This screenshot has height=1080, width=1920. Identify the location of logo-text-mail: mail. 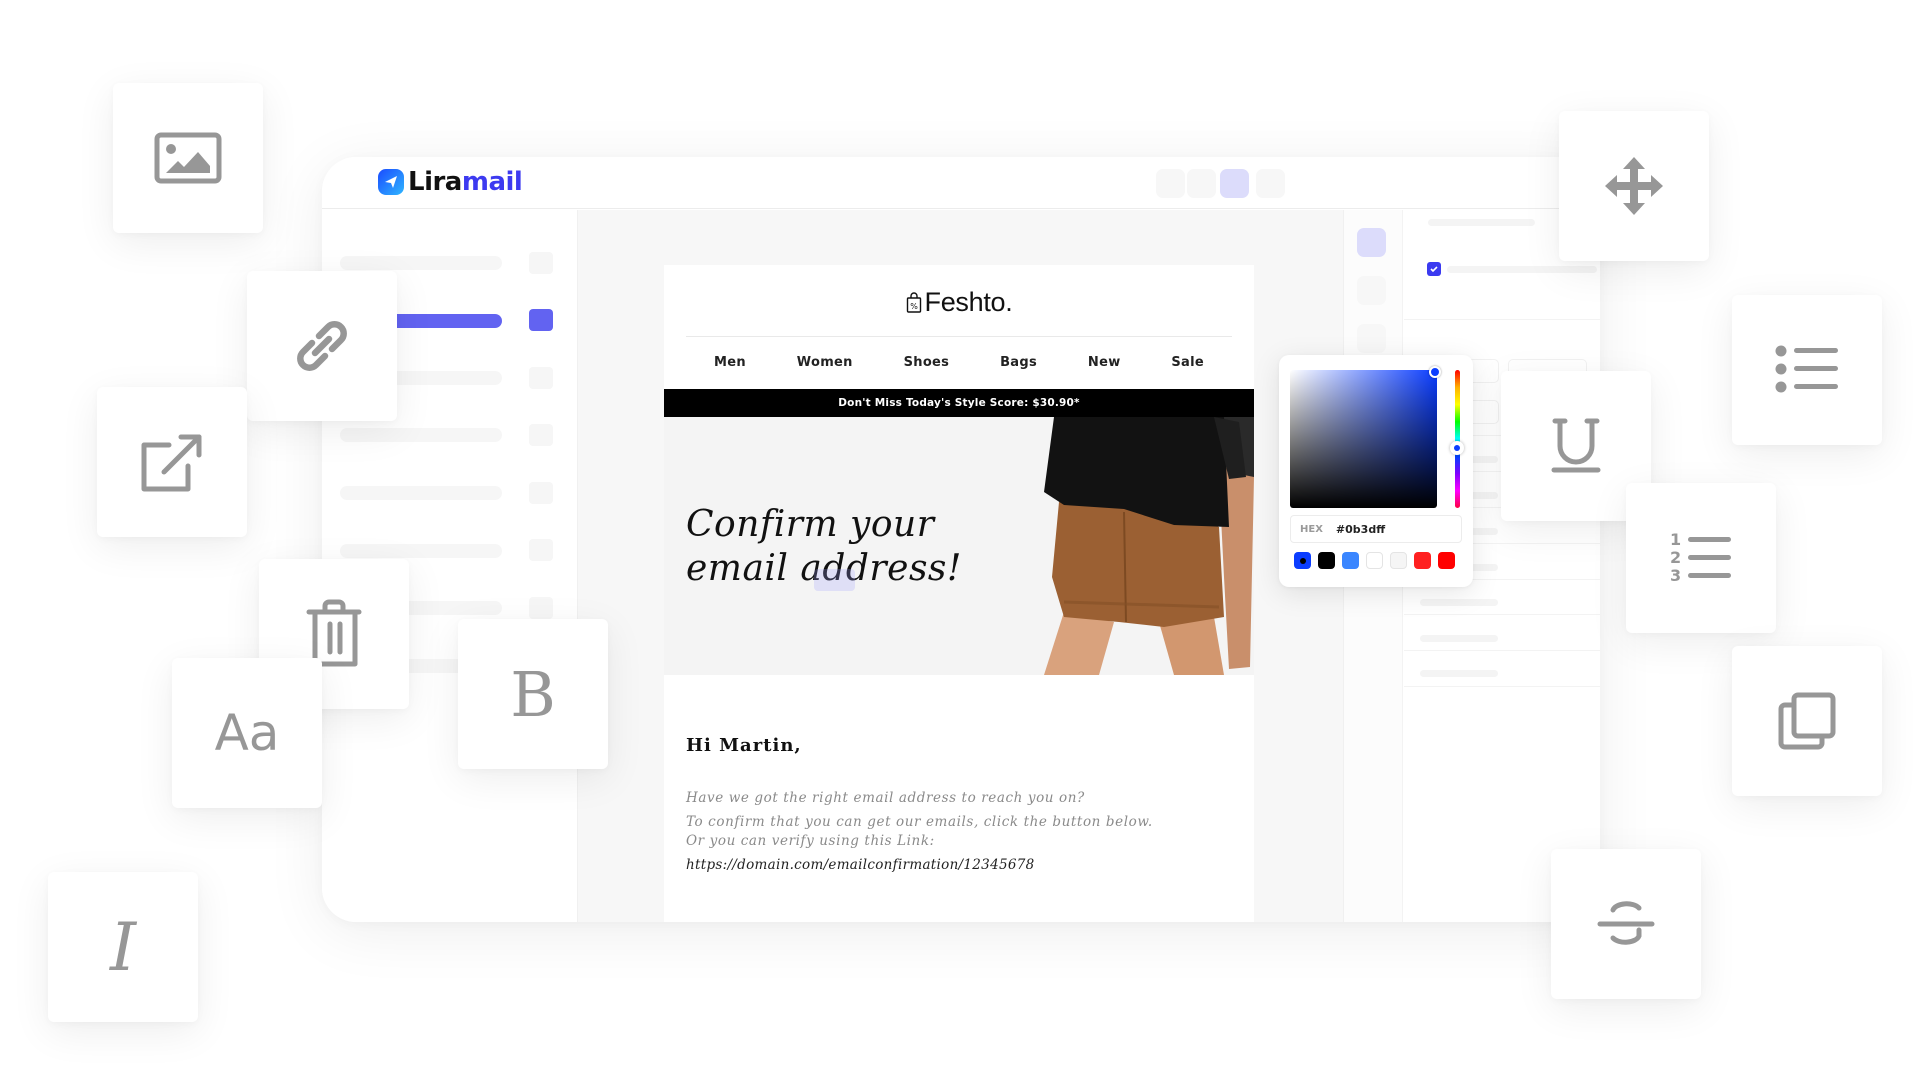
(492, 182).